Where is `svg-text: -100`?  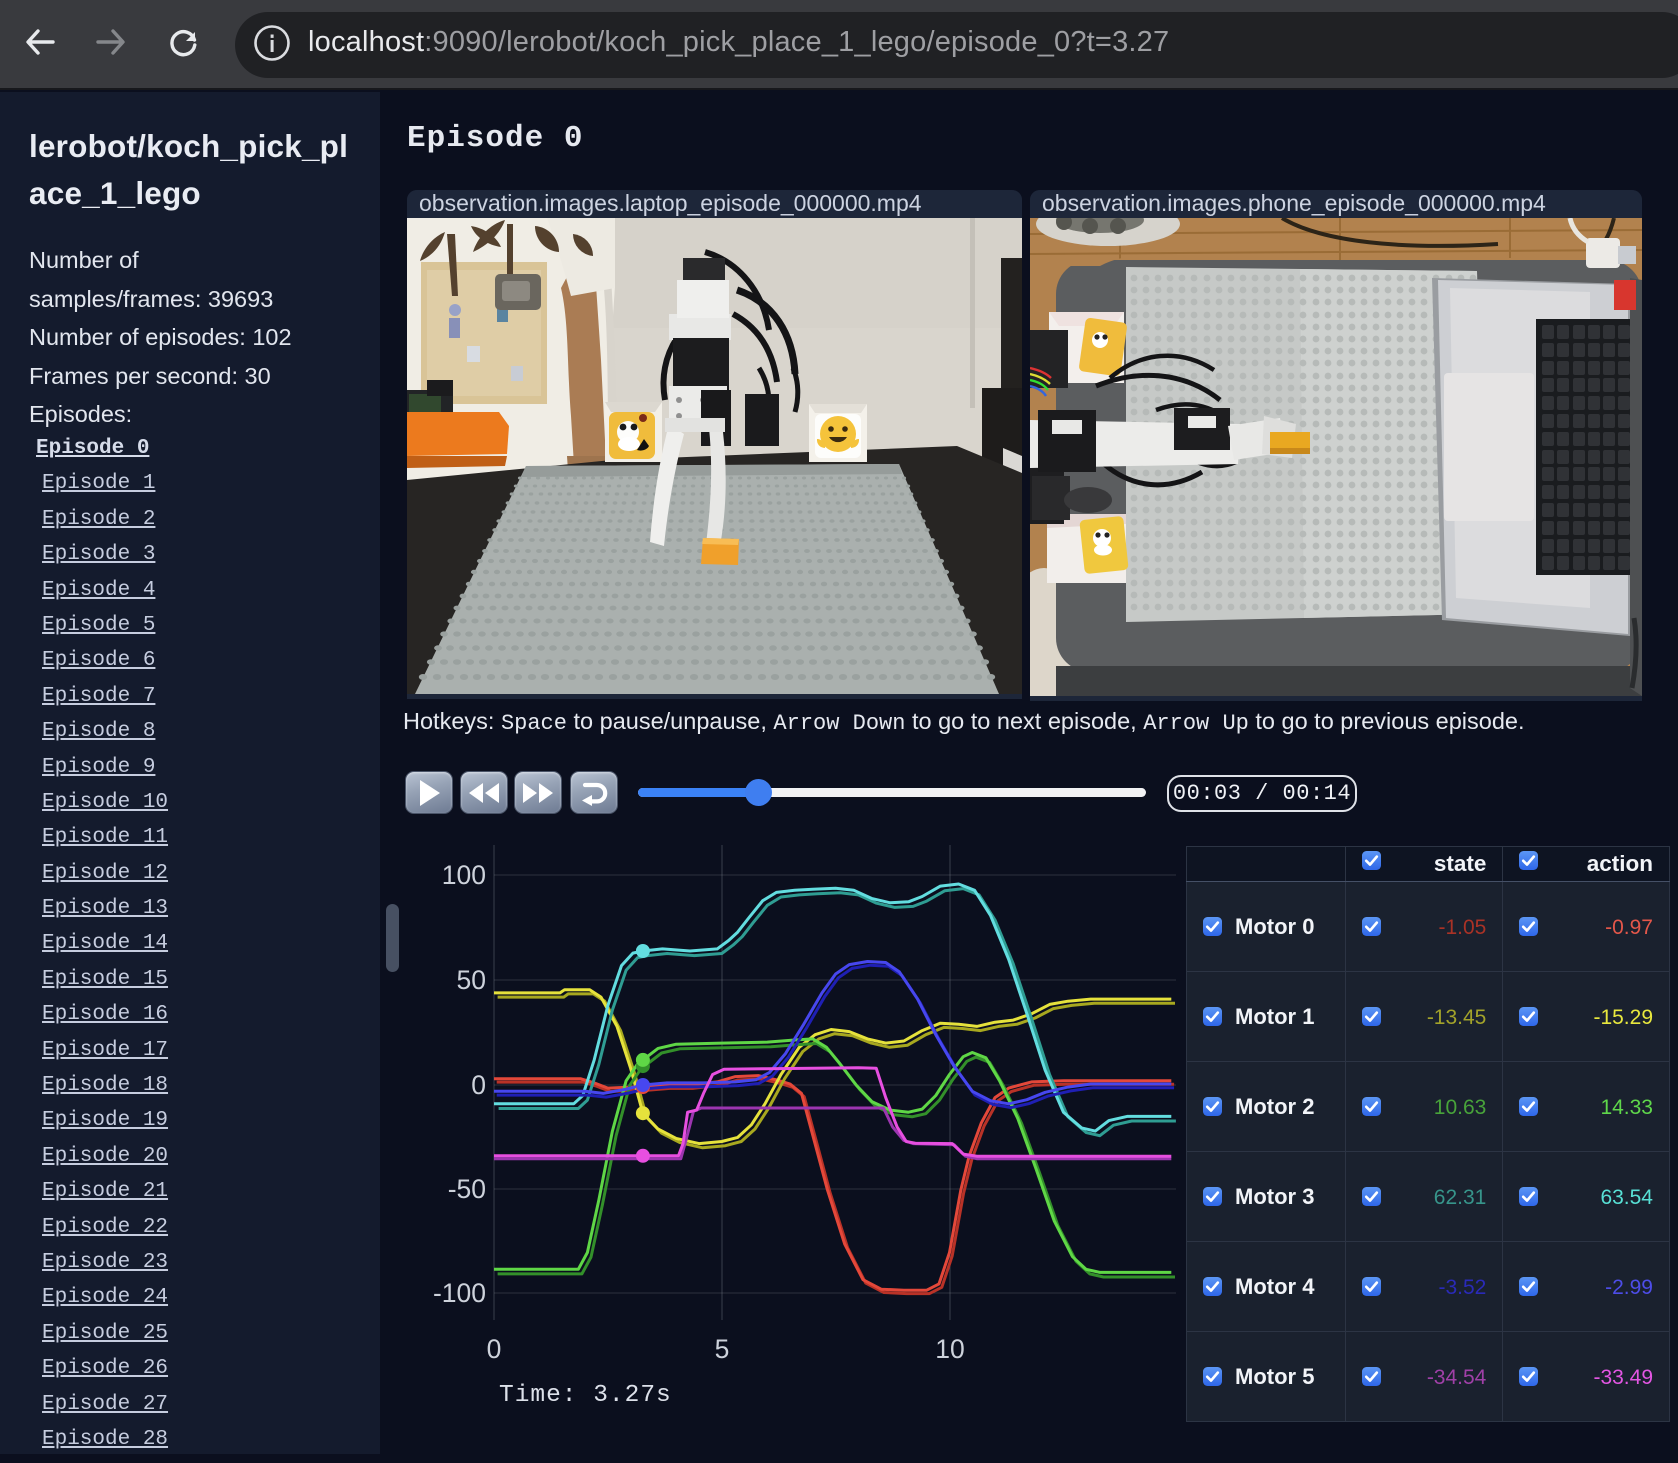
svg-text: -100 is located at coordinates (459, 1293).